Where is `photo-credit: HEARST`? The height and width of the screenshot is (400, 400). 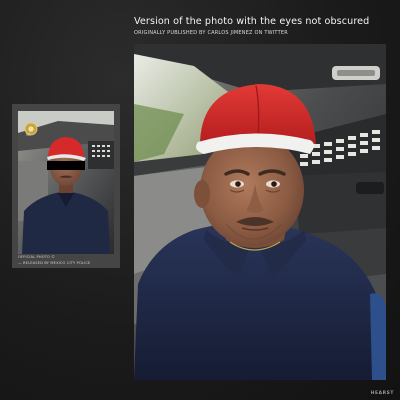
photo-credit: HEARST is located at coordinates (382, 393).